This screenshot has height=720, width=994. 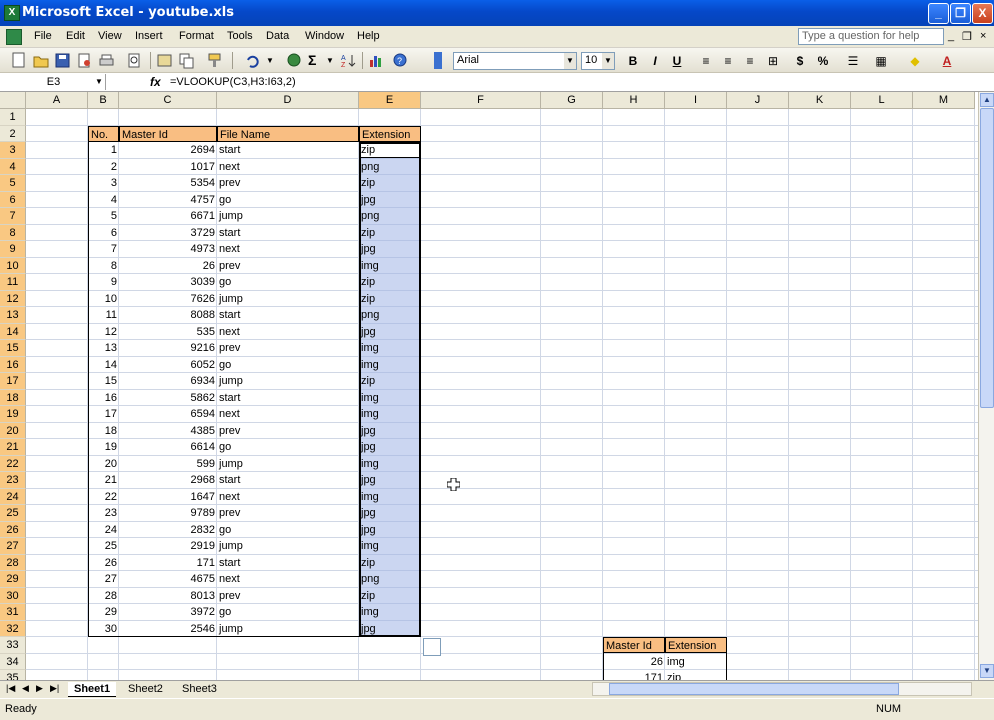 What do you see at coordinates (728, 61) in the screenshot?
I see `align-center-icon: ≡` at bounding box center [728, 61].